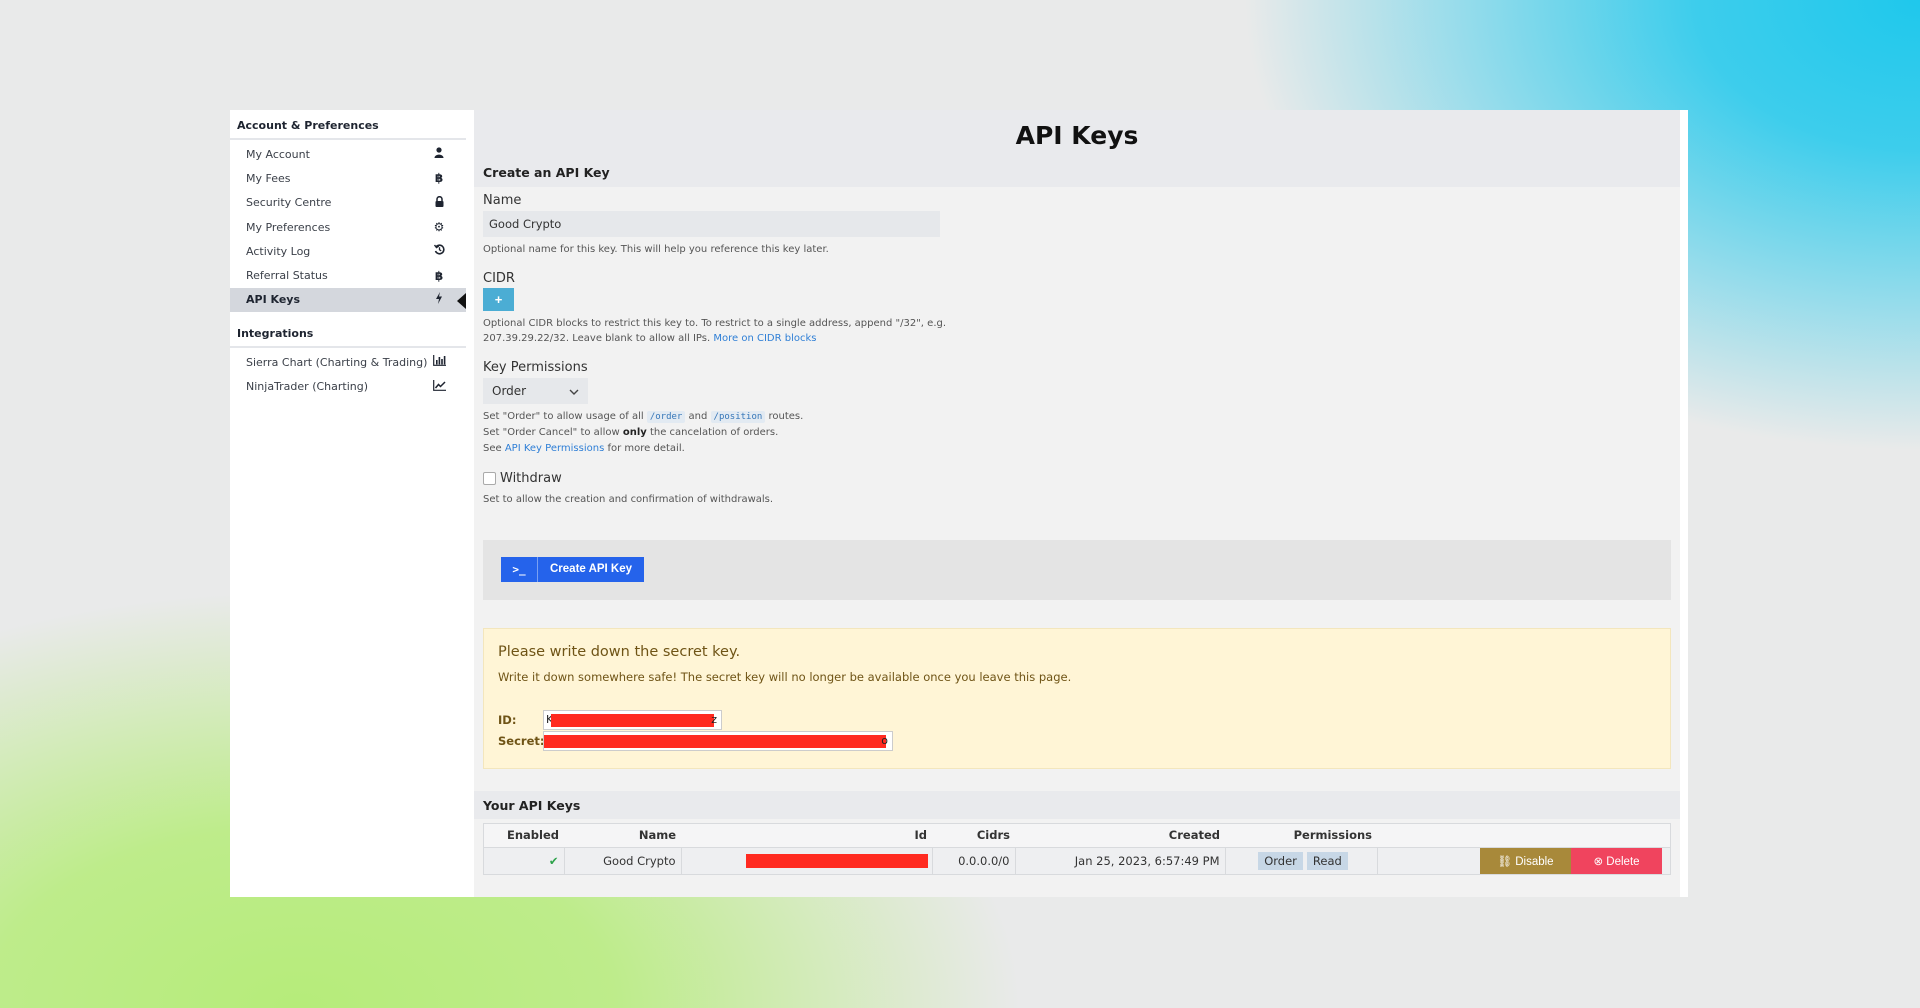 The image size is (1920, 1008). What do you see at coordinates (806, 835) in the screenshot?
I see `col-id: Id` at bounding box center [806, 835].